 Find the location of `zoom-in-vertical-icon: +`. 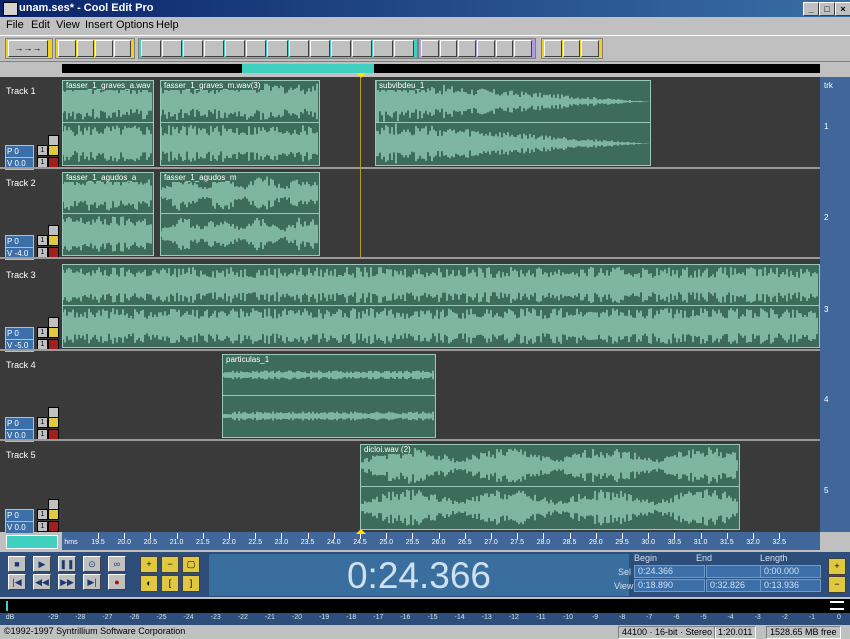

zoom-in-vertical-icon: + is located at coordinates (837, 566).